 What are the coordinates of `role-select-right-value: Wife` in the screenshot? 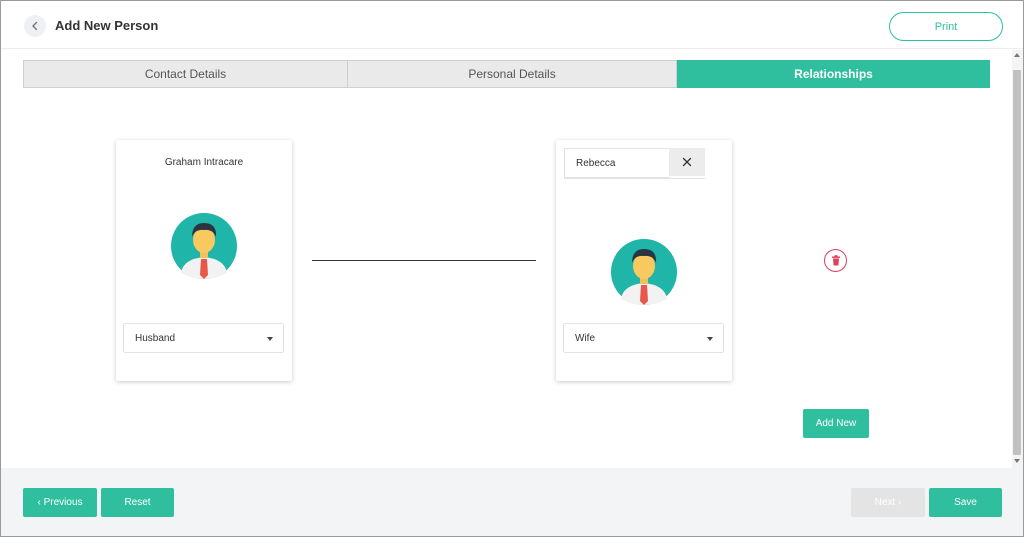 It's located at (585, 338).